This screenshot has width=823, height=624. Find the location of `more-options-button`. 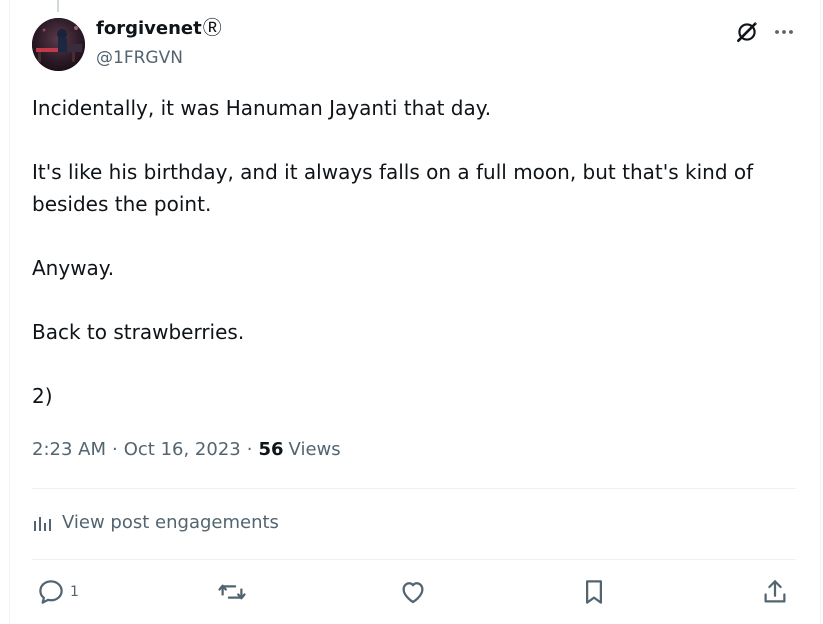

more-options-button is located at coordinates (784, 32).